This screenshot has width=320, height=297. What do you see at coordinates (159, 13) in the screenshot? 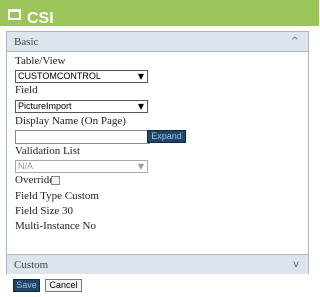
I see `title-bar: CSI` at bounding box center [159, 13].